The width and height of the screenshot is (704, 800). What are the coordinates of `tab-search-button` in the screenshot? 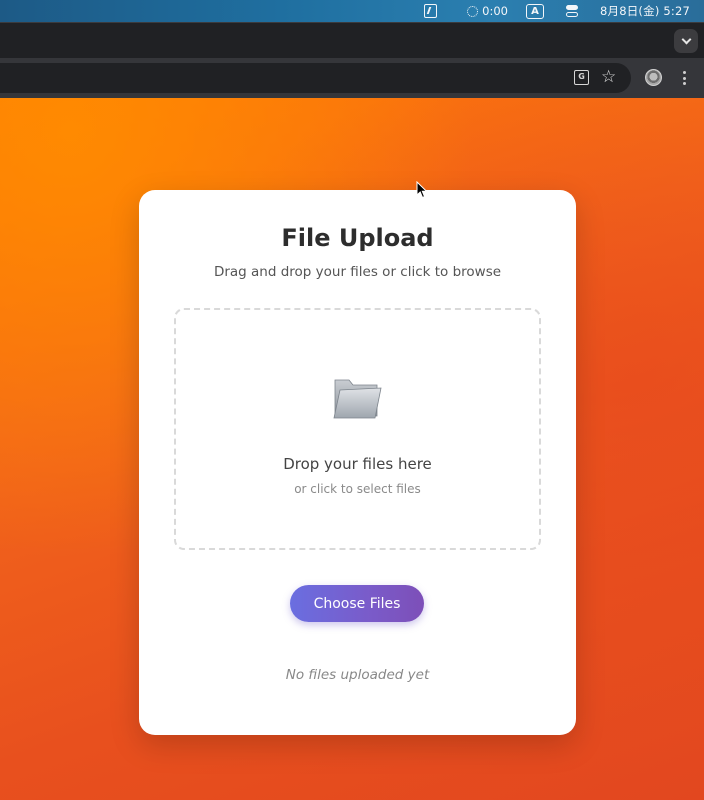 It's located at (686, 41).